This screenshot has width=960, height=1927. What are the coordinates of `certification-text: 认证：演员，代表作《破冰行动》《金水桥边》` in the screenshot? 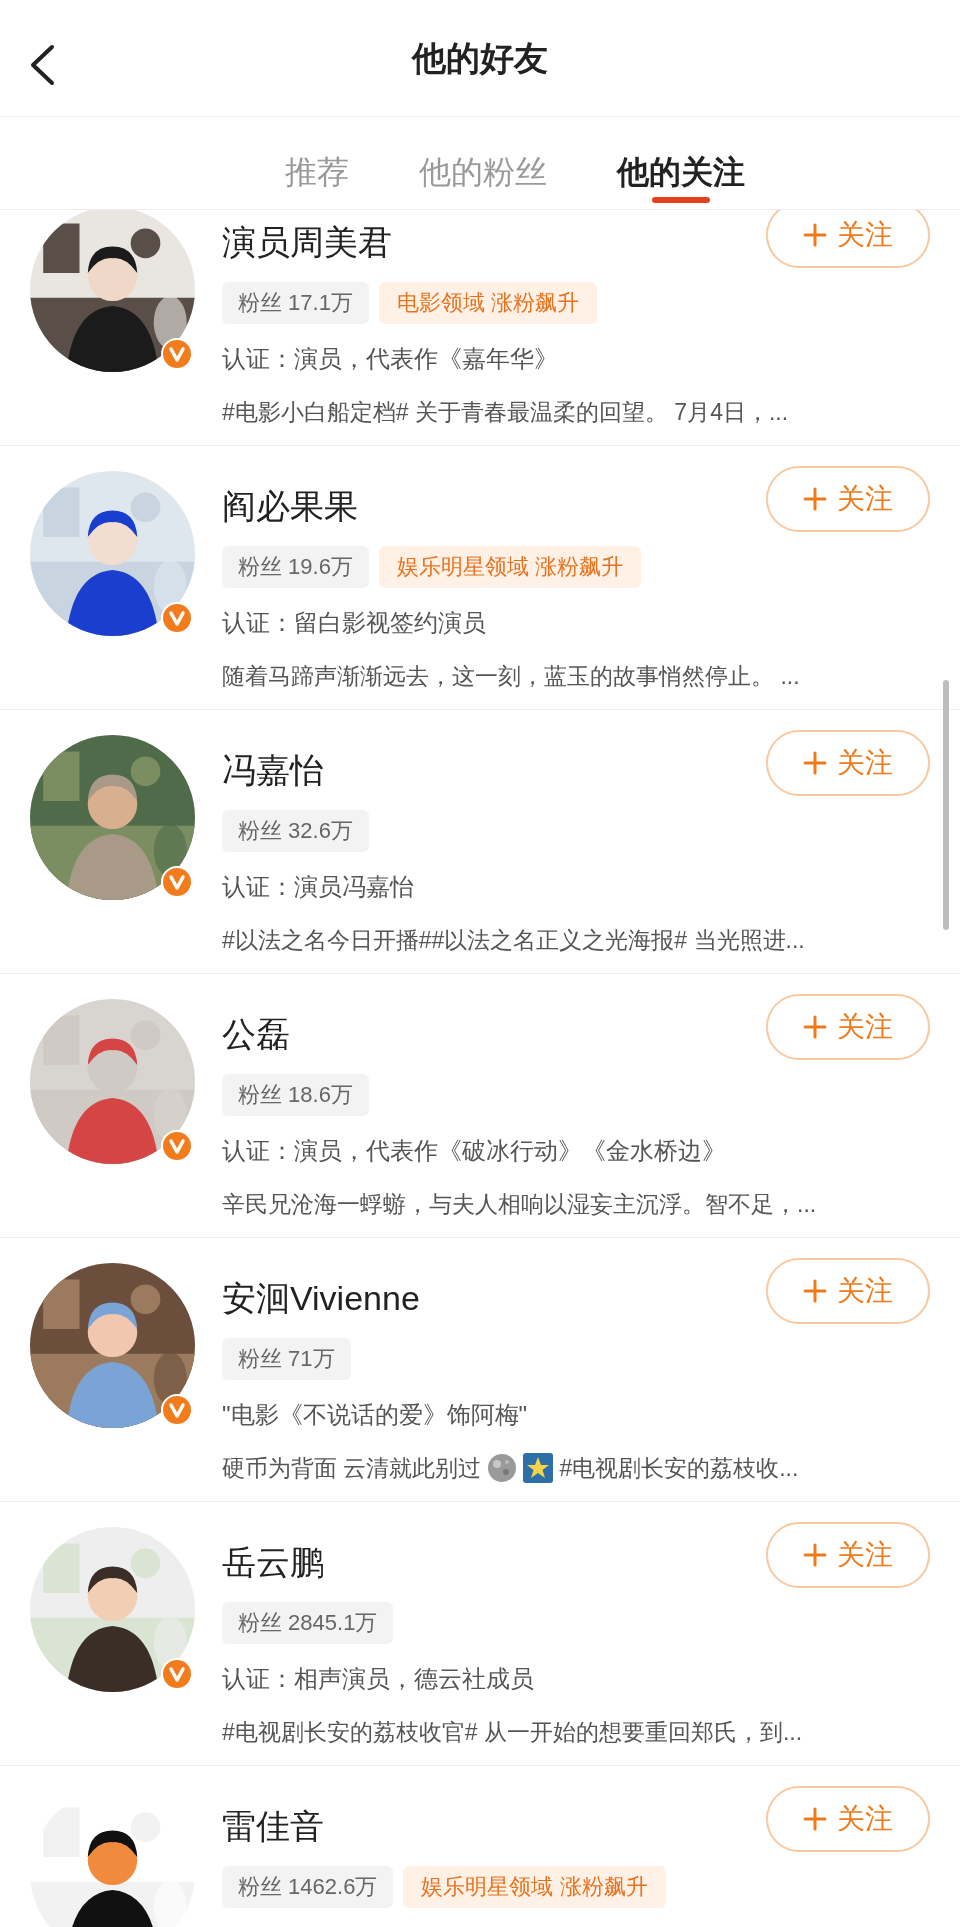 It's located at (474, 1151).